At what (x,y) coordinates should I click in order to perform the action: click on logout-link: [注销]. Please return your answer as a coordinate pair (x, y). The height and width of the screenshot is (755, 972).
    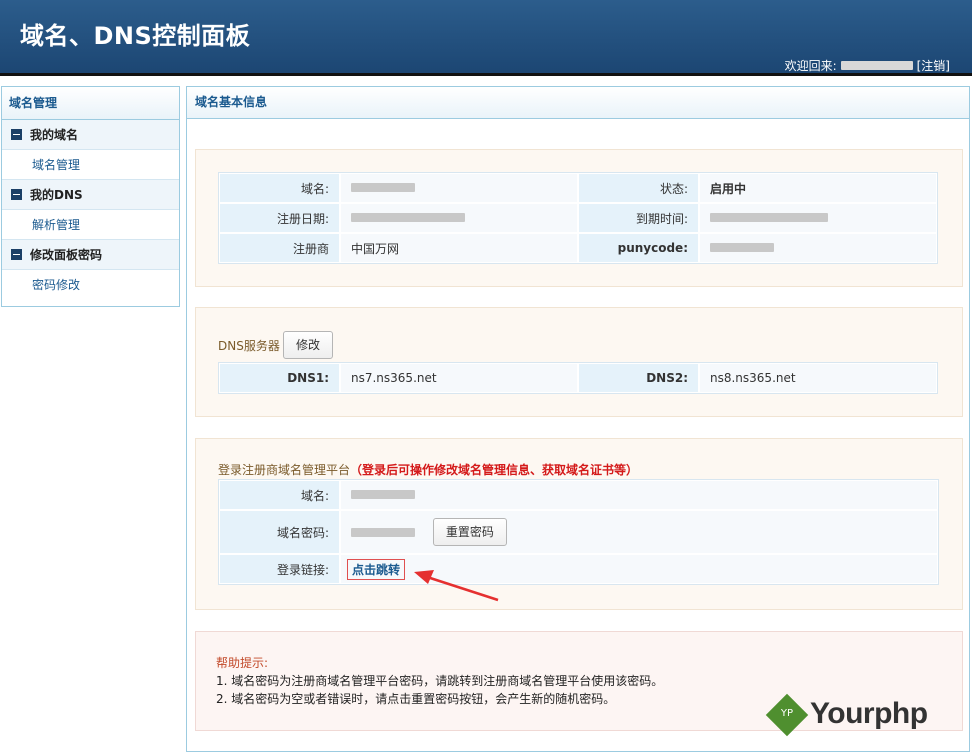
    Looking at the image, I should click on (933, 65).